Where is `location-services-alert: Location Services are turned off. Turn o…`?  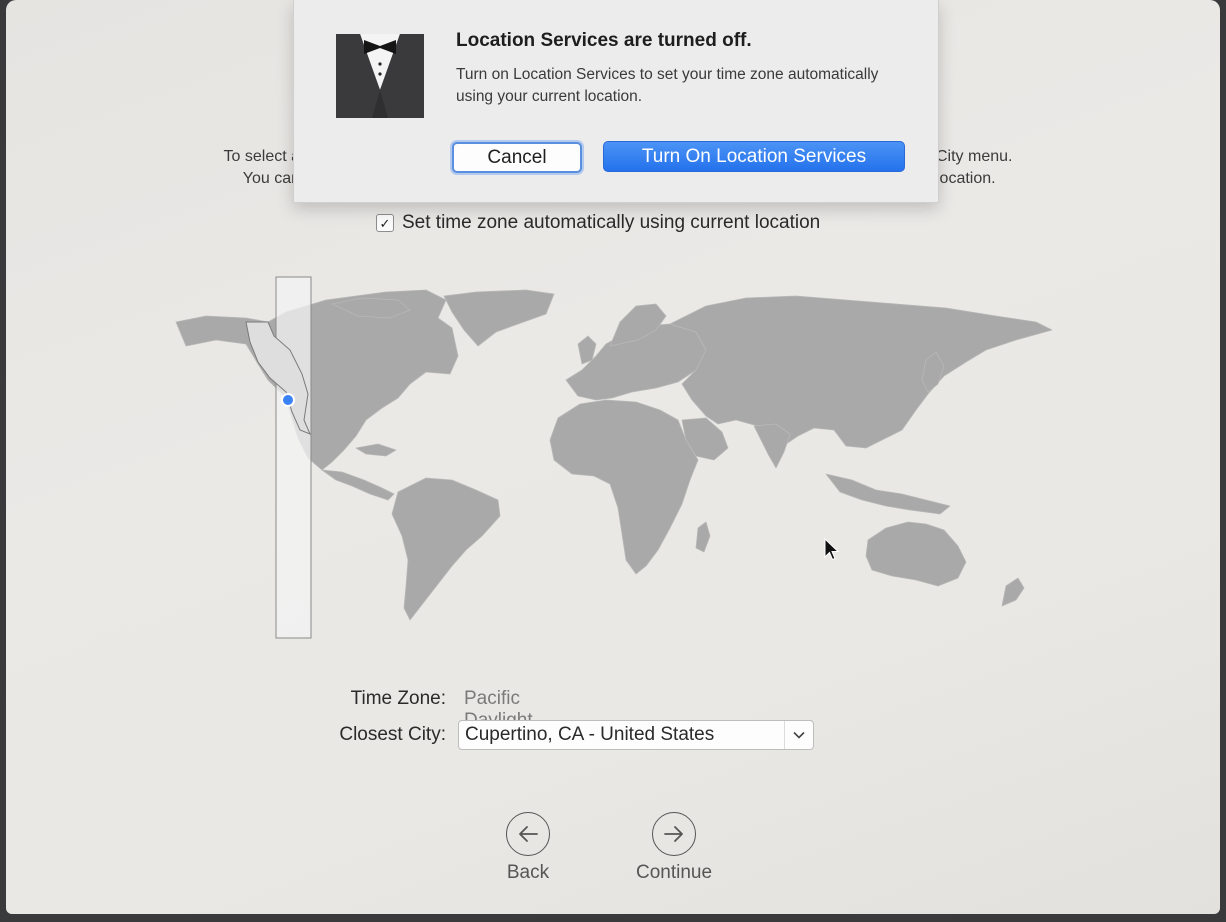
location-services-alert: Location Services are turned off. Turn o… is located at coordinates (616, 101).